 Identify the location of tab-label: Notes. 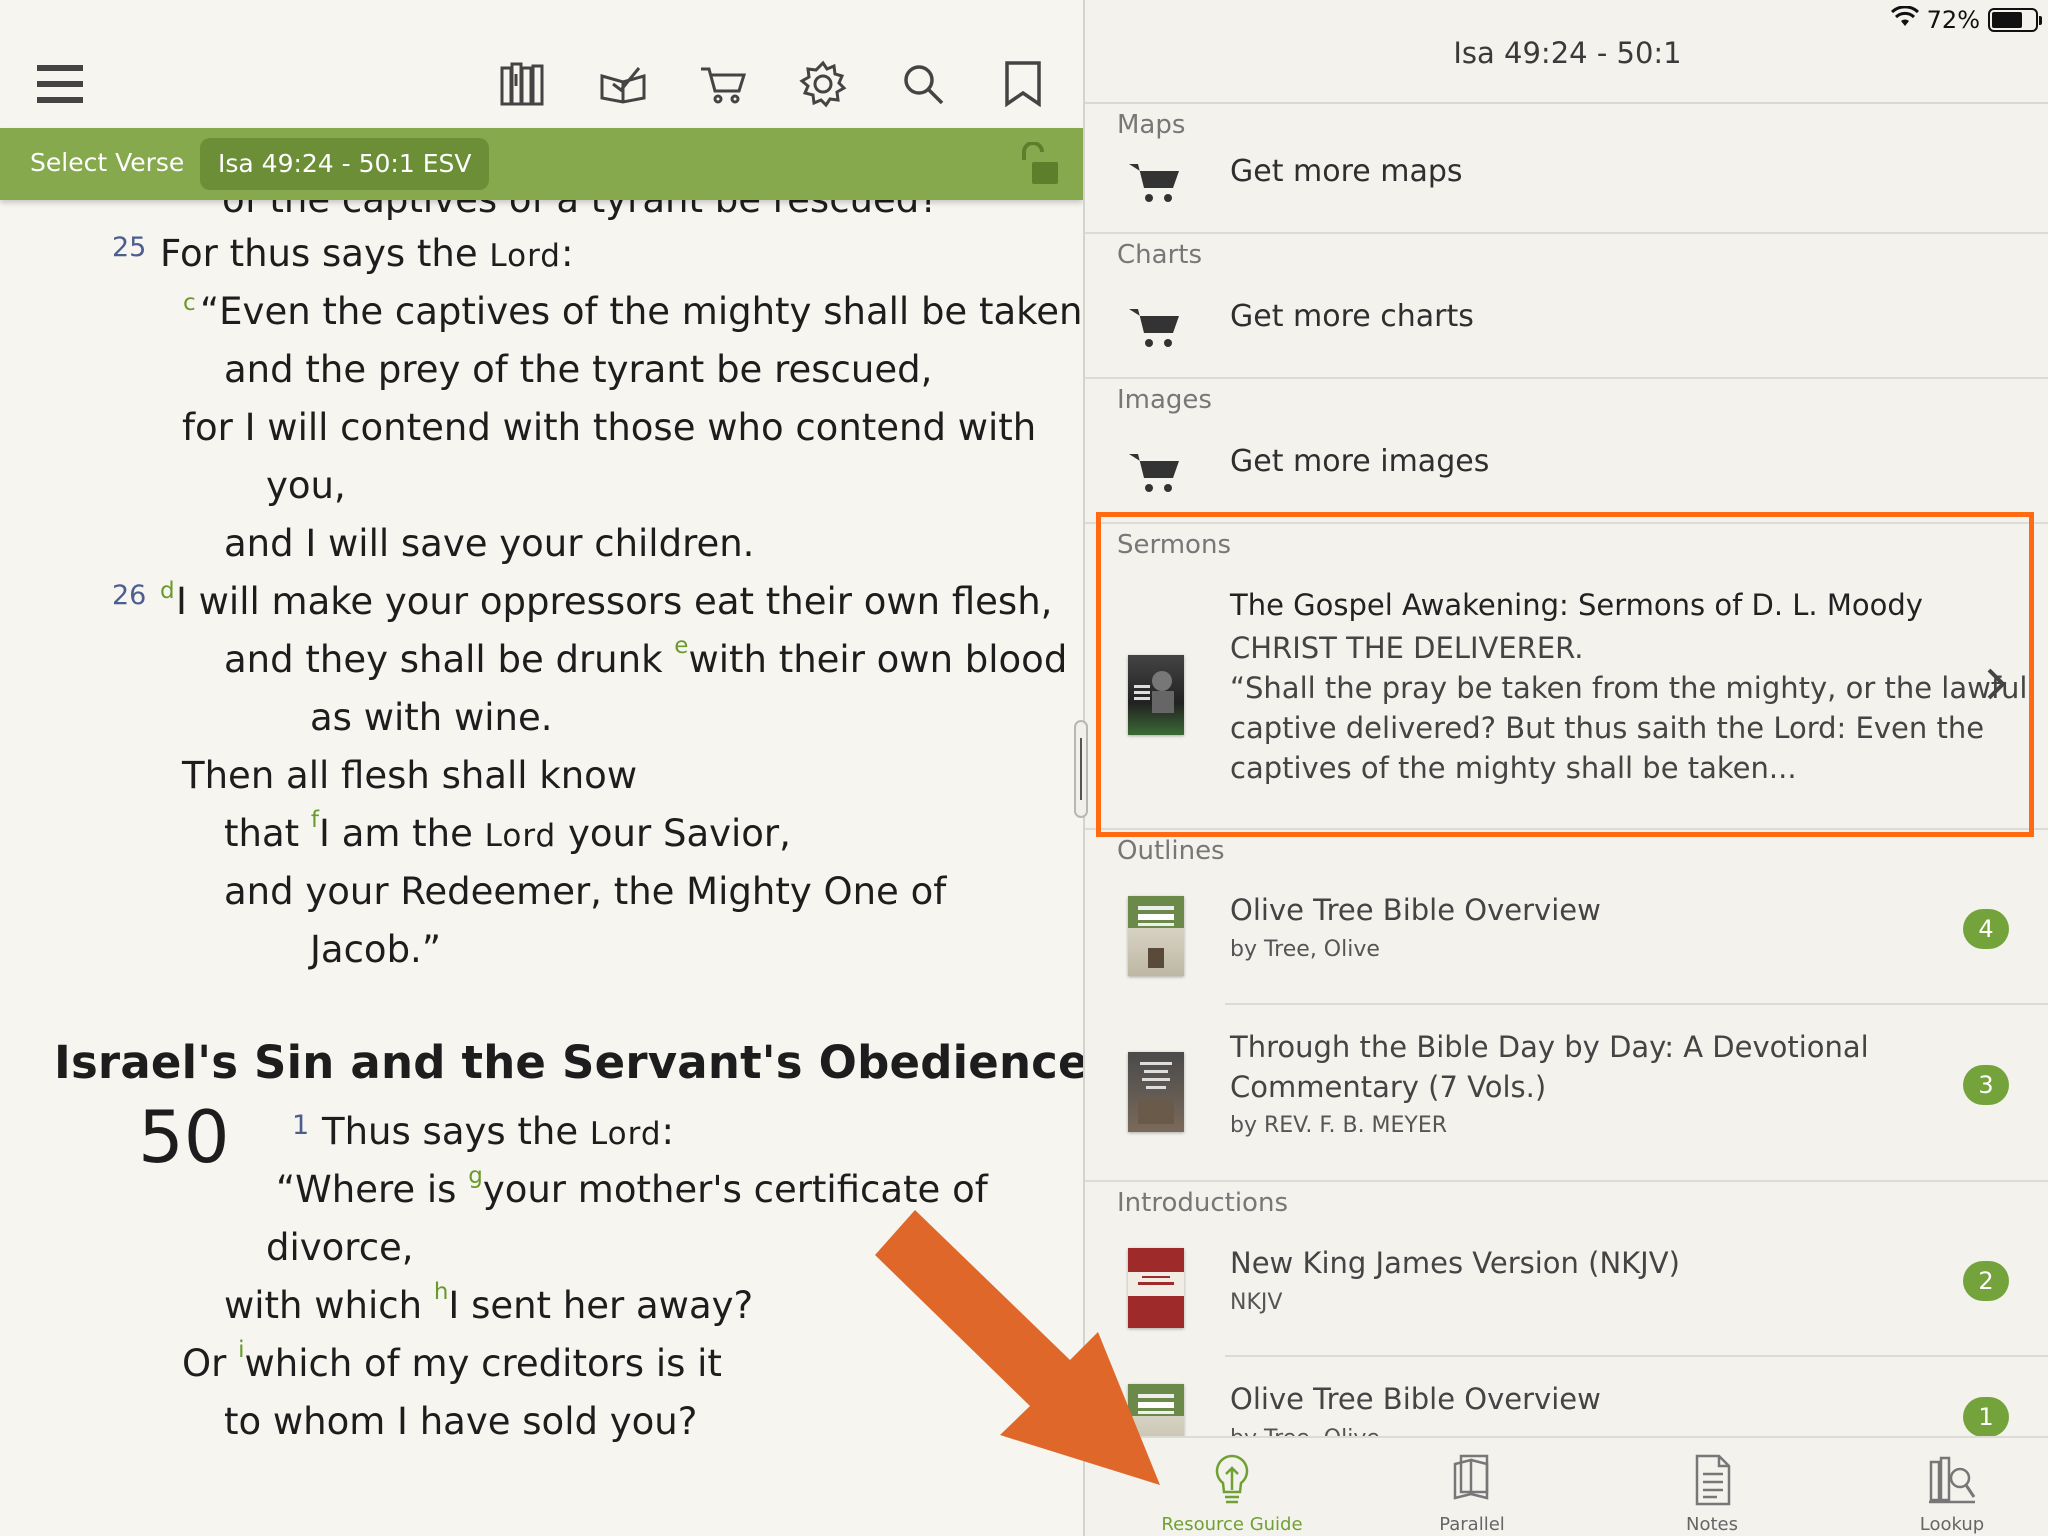
(1712, 1524).